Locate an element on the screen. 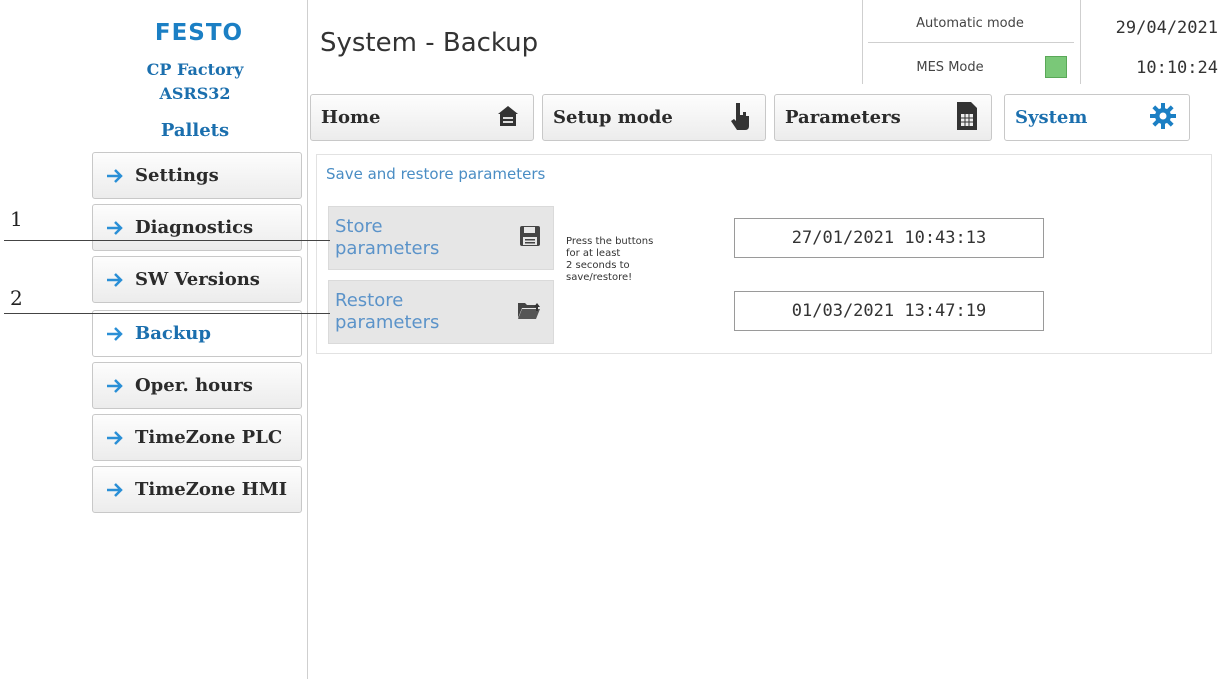 This screenshot has width=1224, height=679. sidebar-item-settings: Settings is located at coordinates (197, 175).